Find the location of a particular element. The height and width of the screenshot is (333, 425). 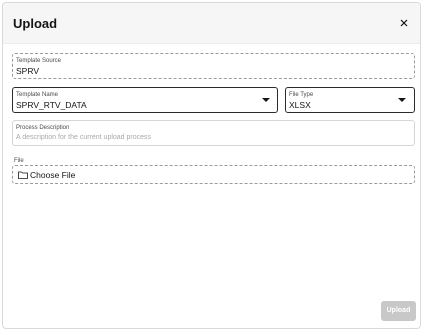

template-source-field: Template Source SPRV is located at coordinates (213, 66).